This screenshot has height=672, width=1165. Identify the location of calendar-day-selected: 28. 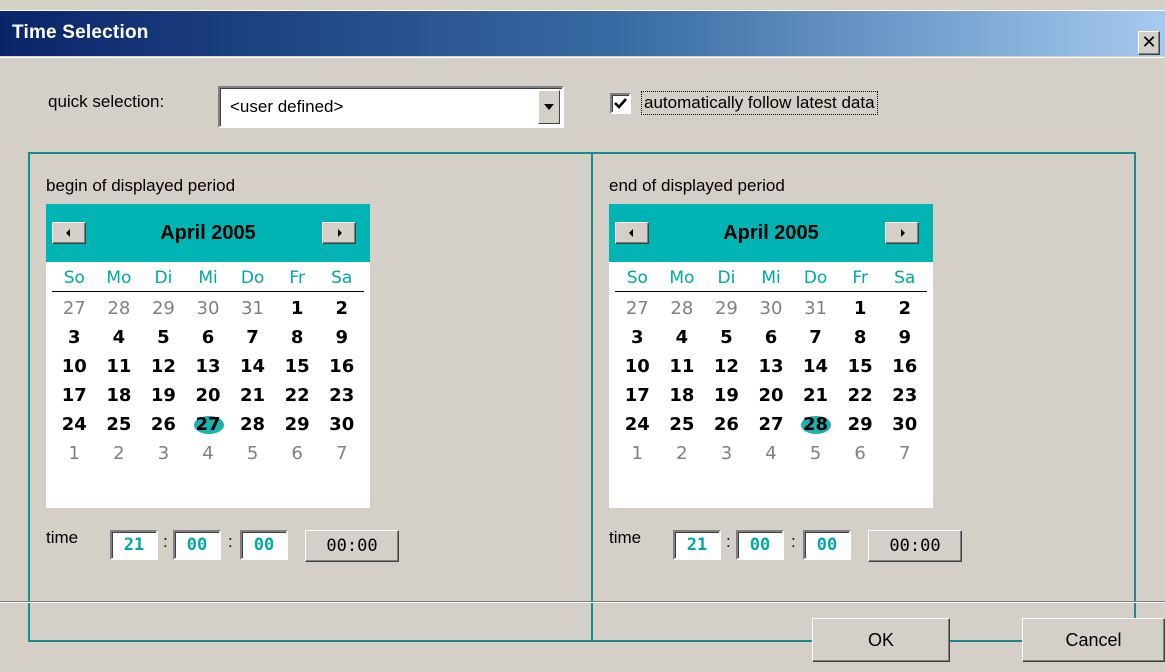
(815, 424).